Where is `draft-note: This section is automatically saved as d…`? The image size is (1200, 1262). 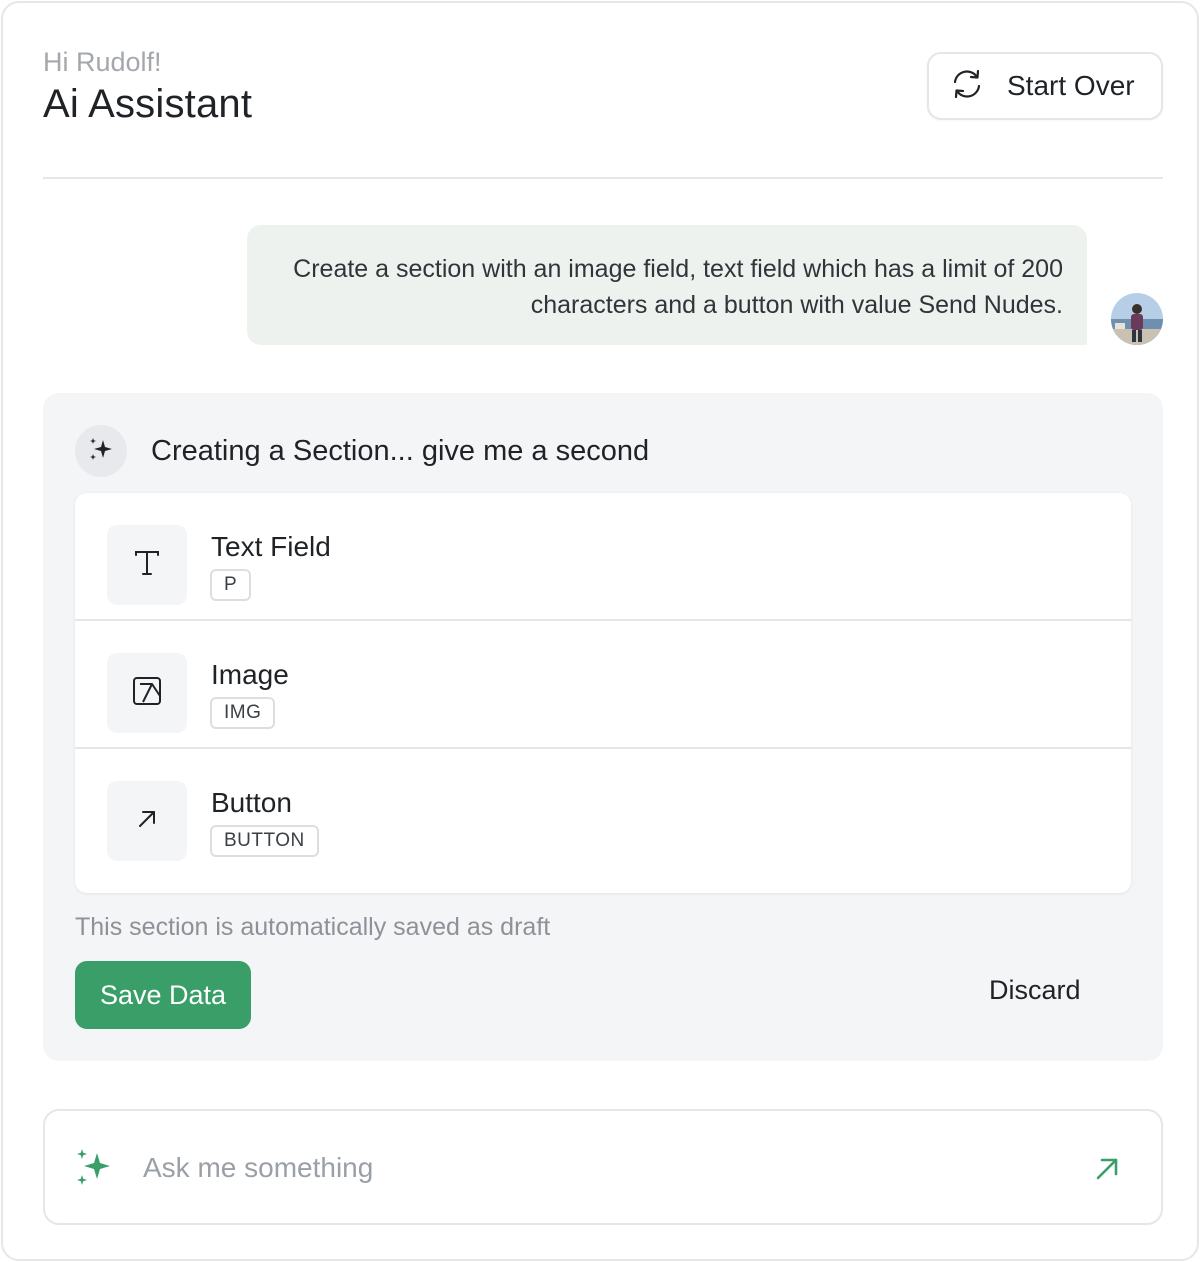 draft-note: This section is automatically saved as d… is located at coordinates (313, 927).